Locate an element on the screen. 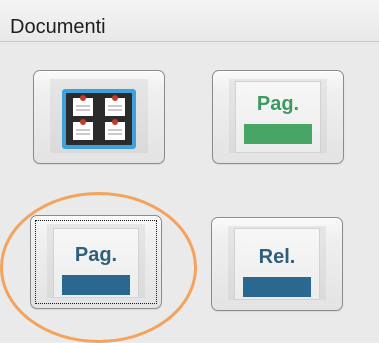 The height and width of the screenshot is (343, 379). page-icon: Pag. is located at coordinates (278, 117).